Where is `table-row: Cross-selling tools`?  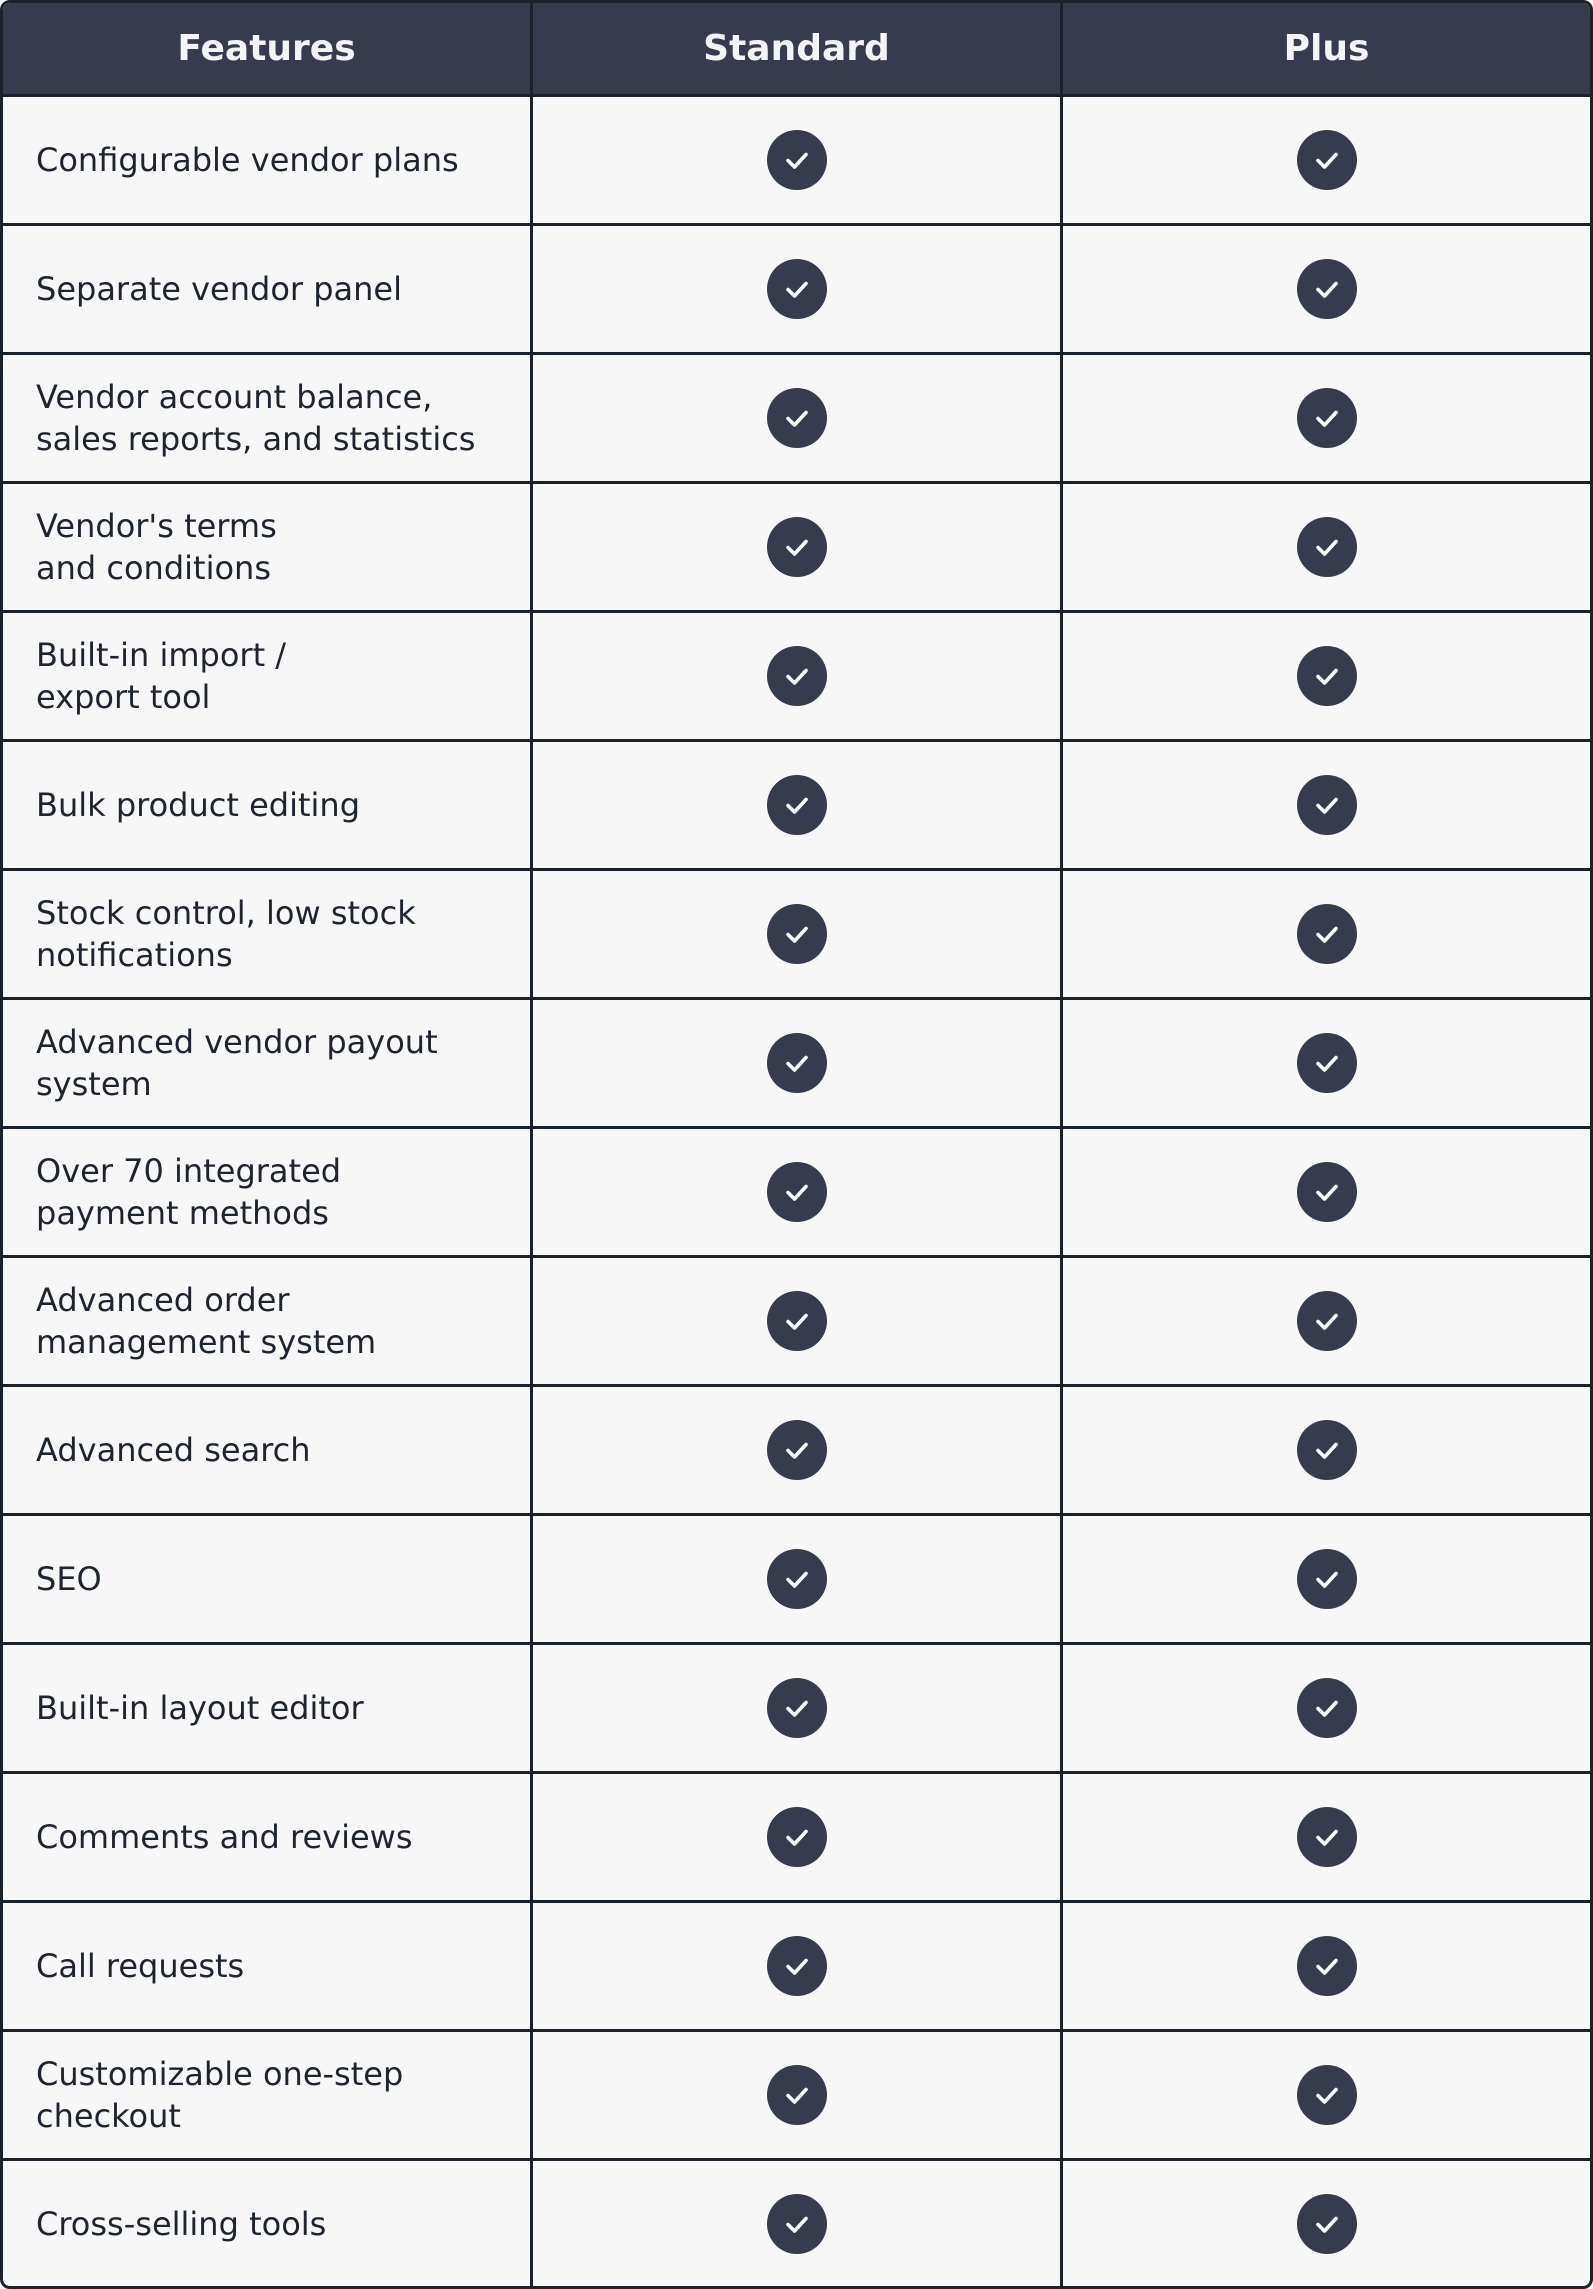 table-row: Cross-selling tools is located at coordinates (796, 2223).